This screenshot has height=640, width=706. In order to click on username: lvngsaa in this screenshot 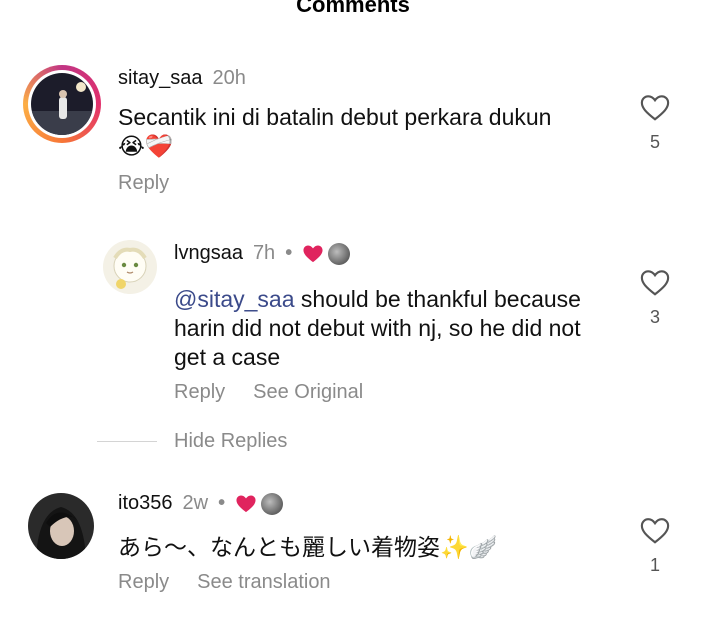, I will do `click(208, 253)`.